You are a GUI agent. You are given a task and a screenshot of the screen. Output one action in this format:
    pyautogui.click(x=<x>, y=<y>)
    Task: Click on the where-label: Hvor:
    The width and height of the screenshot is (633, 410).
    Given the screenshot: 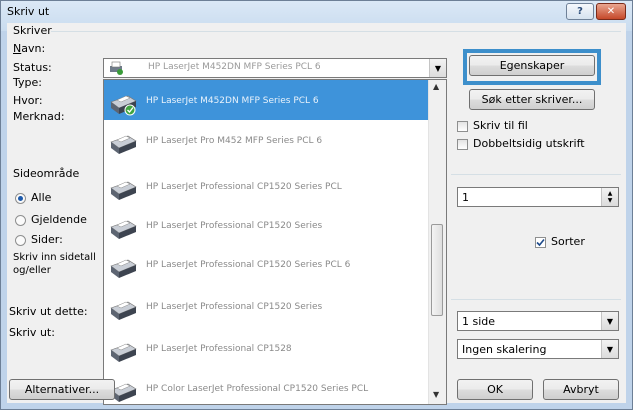 What is the action you would take?
    pyautogui.click(x=28, y=100)
    